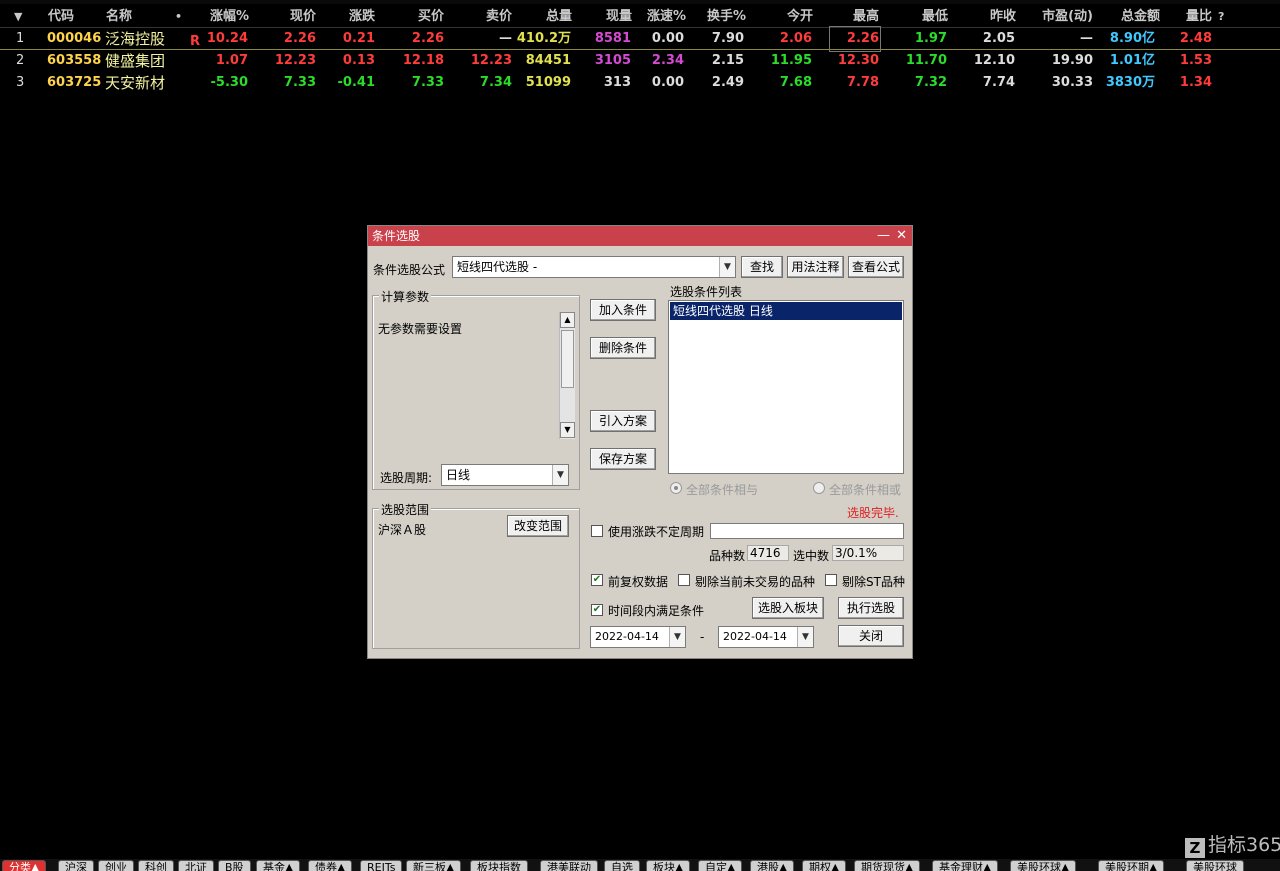 This screenshot has width=1280, height=871. Describe the element at coordinates (431, 17) in the screenshot. I see `col-bid: 买价` at that location.